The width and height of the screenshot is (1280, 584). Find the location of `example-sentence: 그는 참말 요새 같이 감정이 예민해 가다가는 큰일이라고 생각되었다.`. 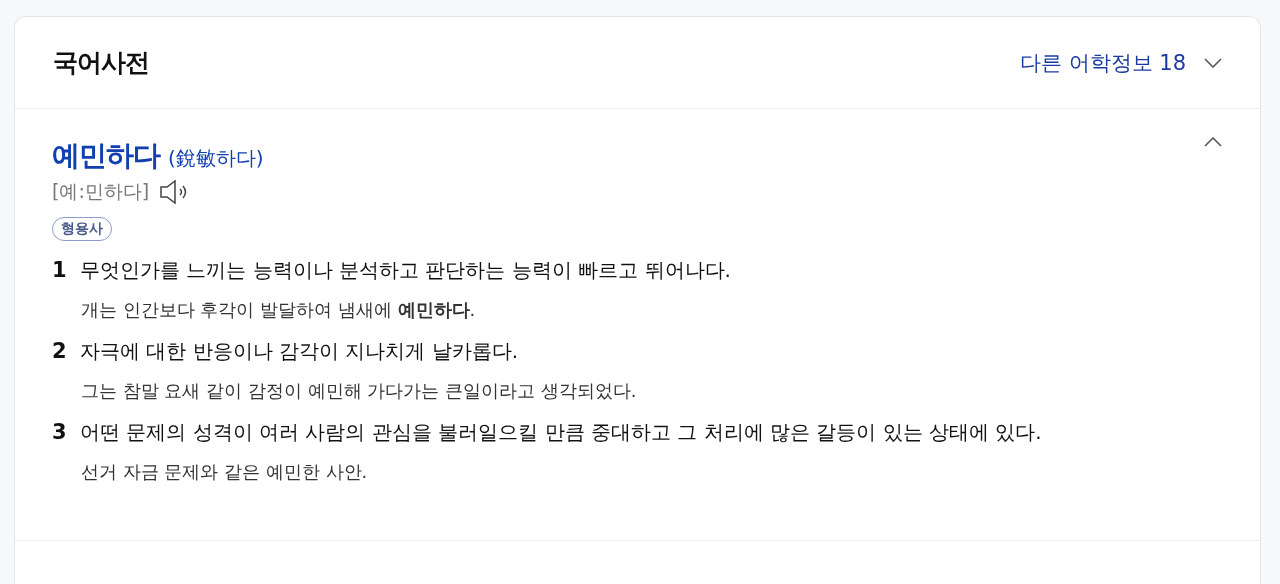

example-sentence: 그는 참말 요새 같이 감정이 예민해 가다가는 큰일이라고 생각되었다. is located at coordinates (359, 391).